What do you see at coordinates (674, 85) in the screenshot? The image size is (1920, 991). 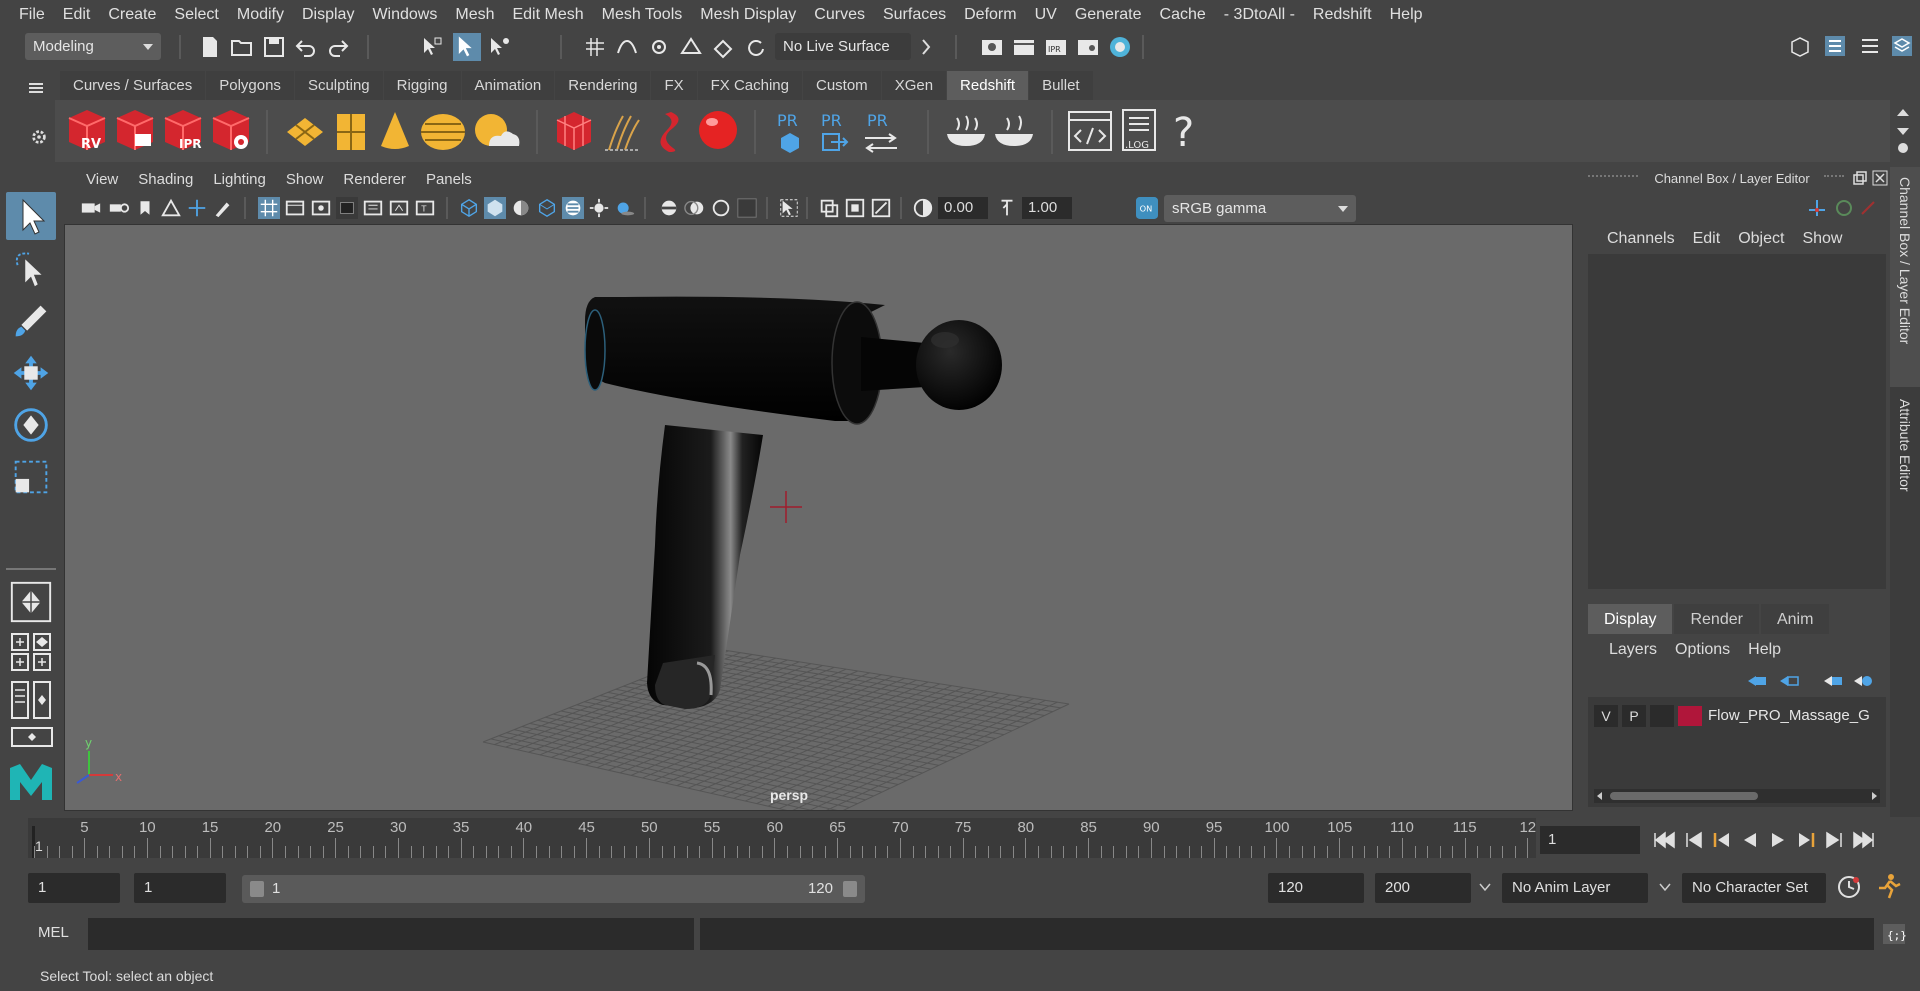 I see `tab-fx: FX` at bounding box center [674, 85].